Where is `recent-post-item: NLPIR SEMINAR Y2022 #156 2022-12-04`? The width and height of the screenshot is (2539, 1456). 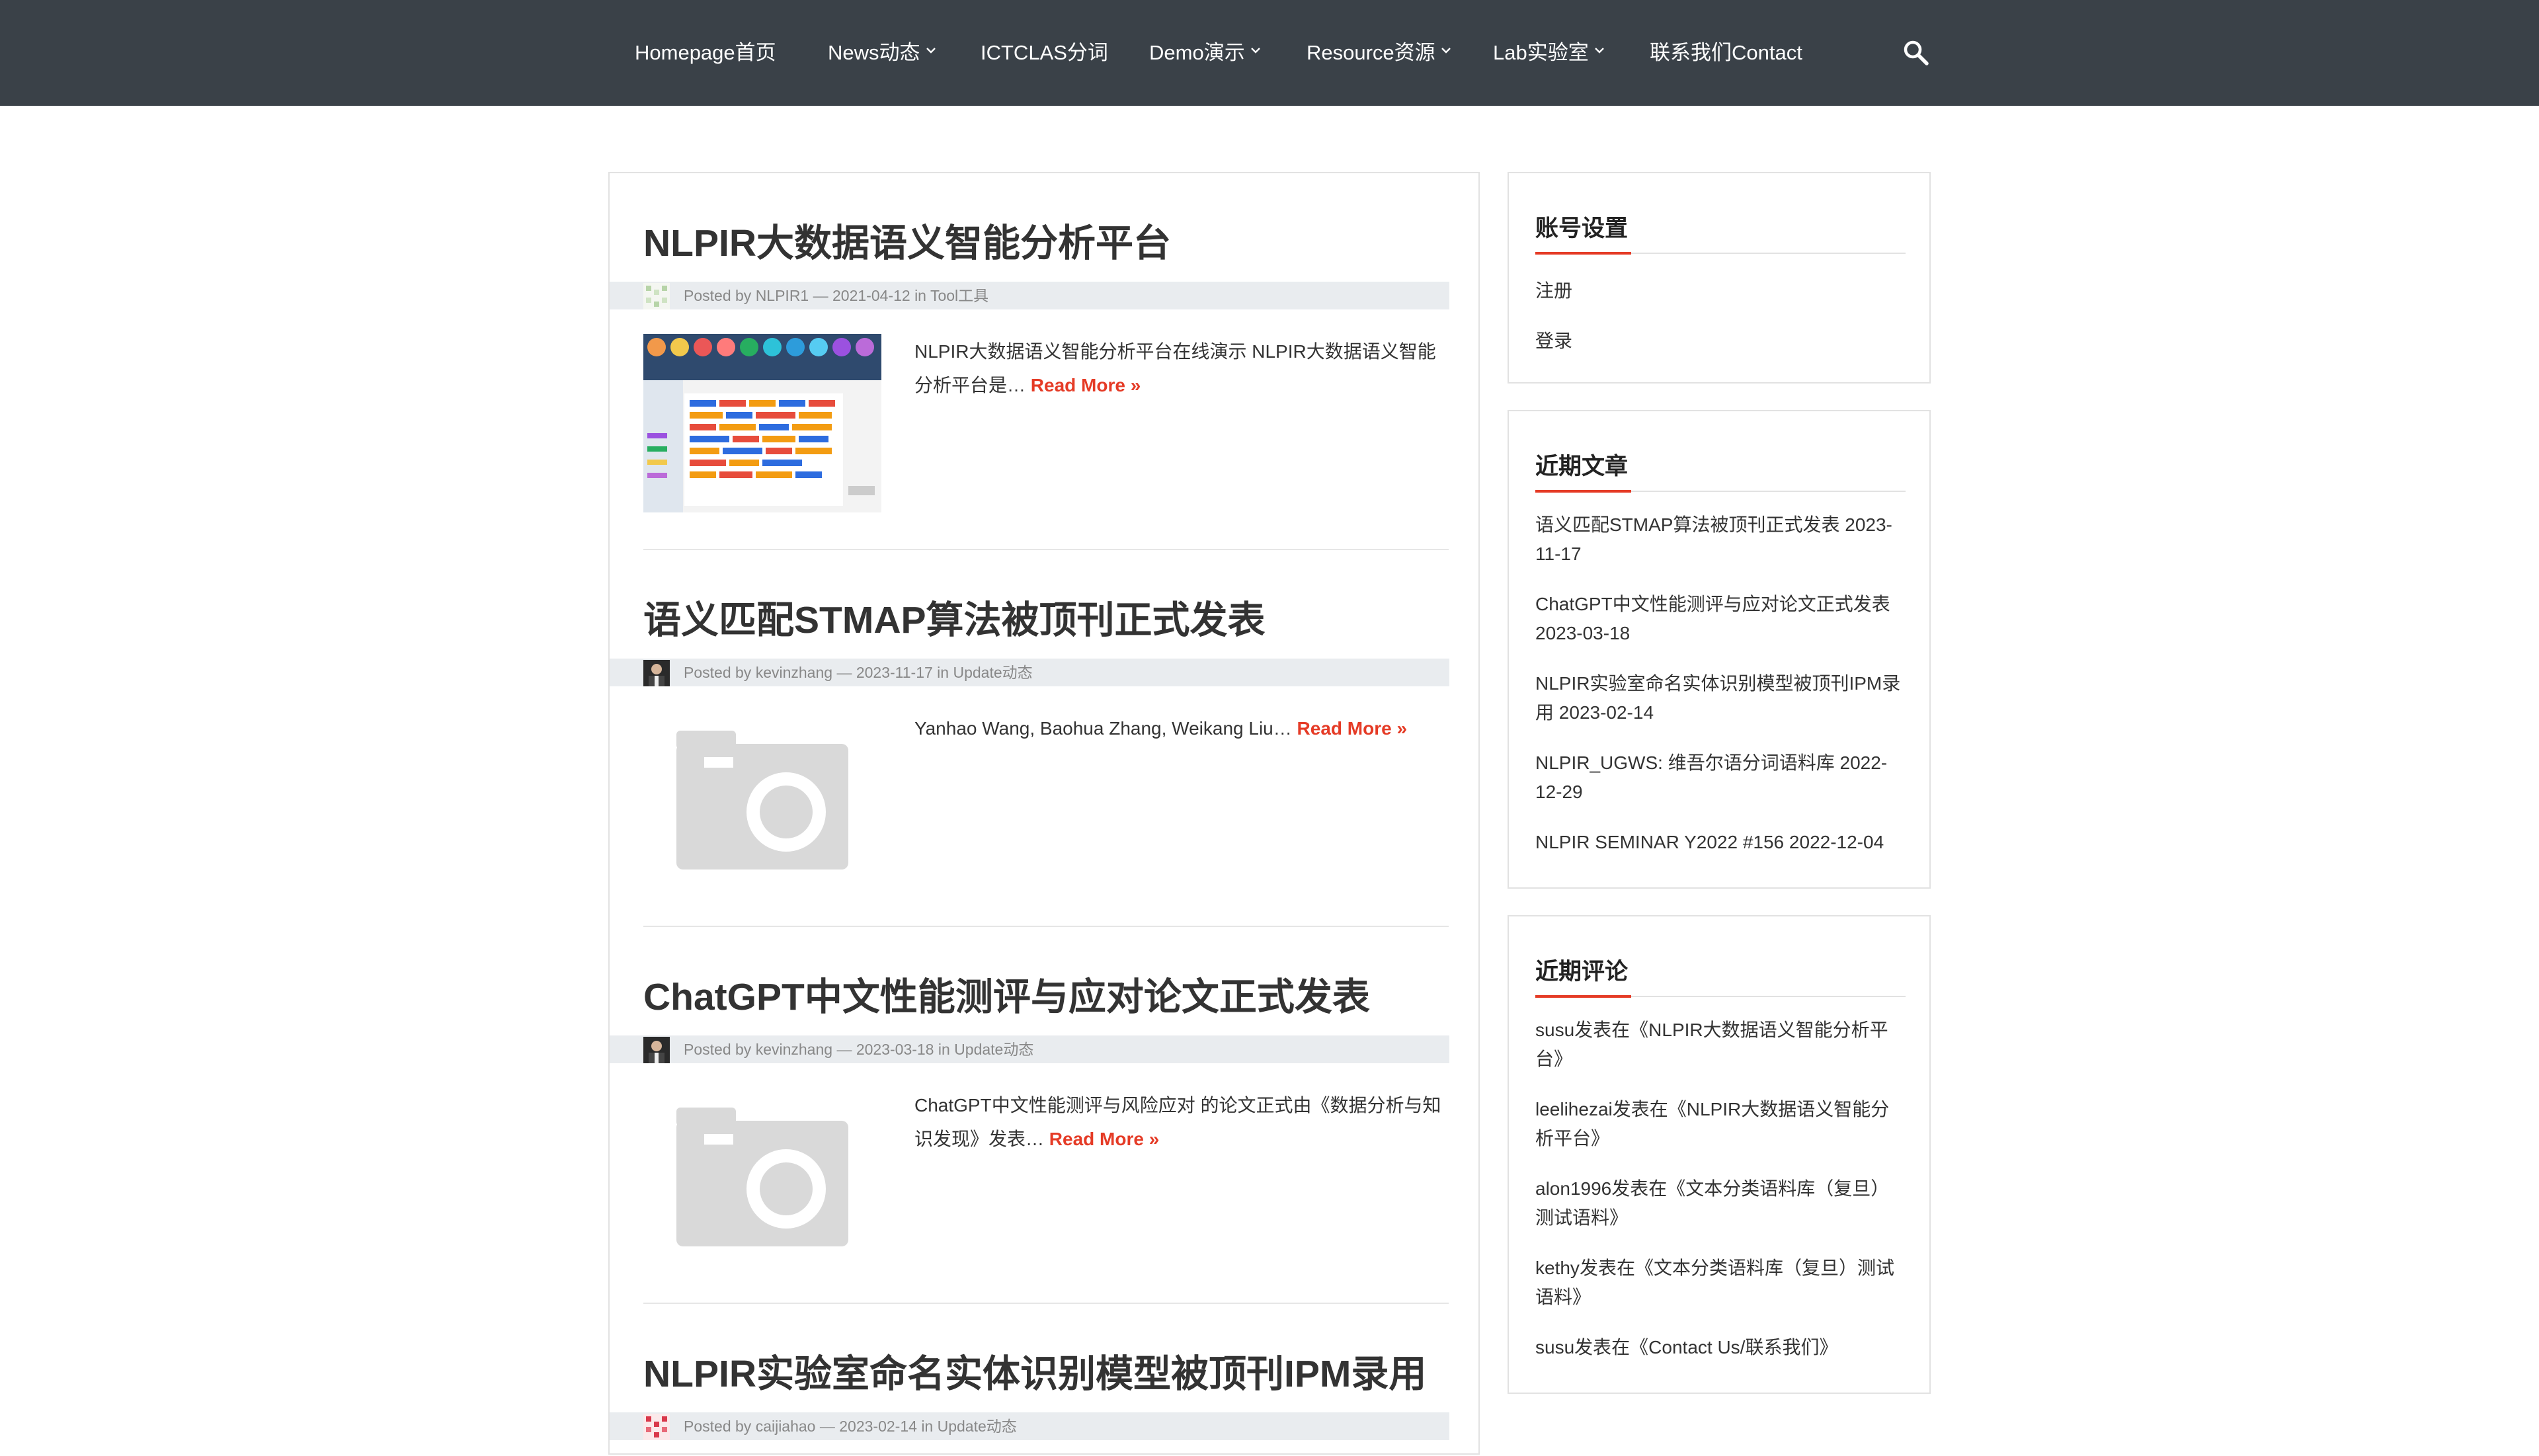 recent-post-item: NLPIR SEMINAR Y2022 #156 2022-12-04 is located at coordinates (1720, 842).